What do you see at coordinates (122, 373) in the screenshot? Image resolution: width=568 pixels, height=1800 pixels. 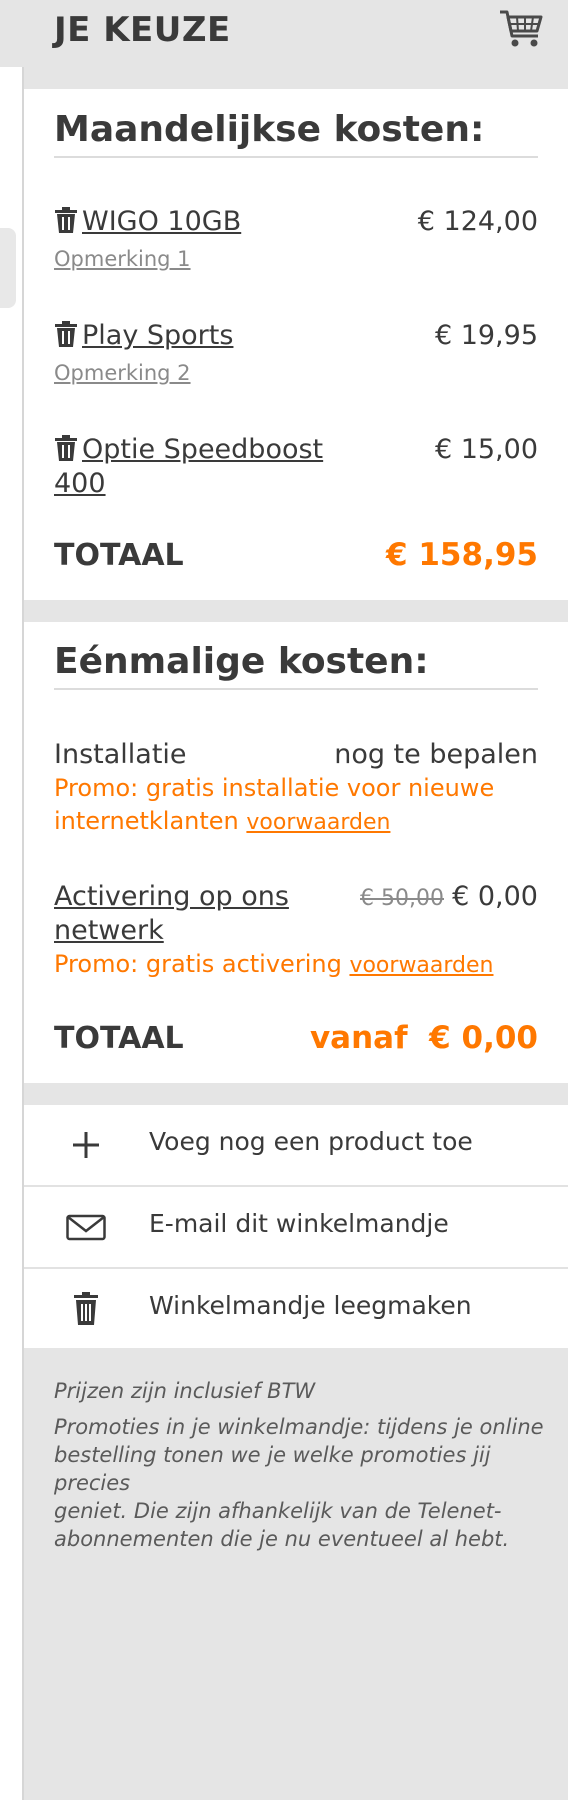 I see `item-note-link: Opmerking 2` at bounding box center [122, 373].